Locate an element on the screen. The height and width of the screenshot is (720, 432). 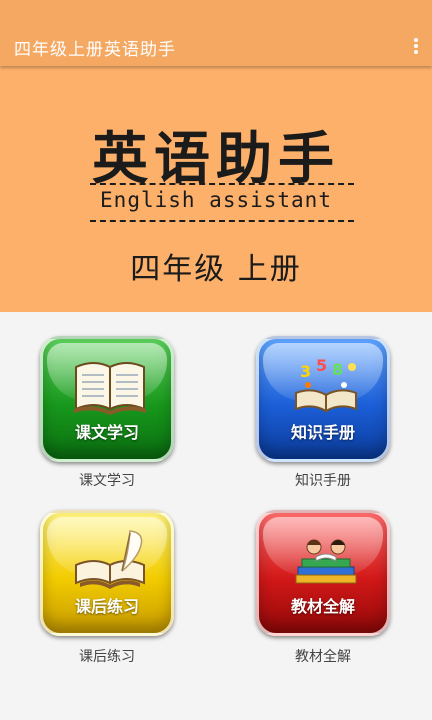
more-vert-icon is located at coordinates (416, 46).